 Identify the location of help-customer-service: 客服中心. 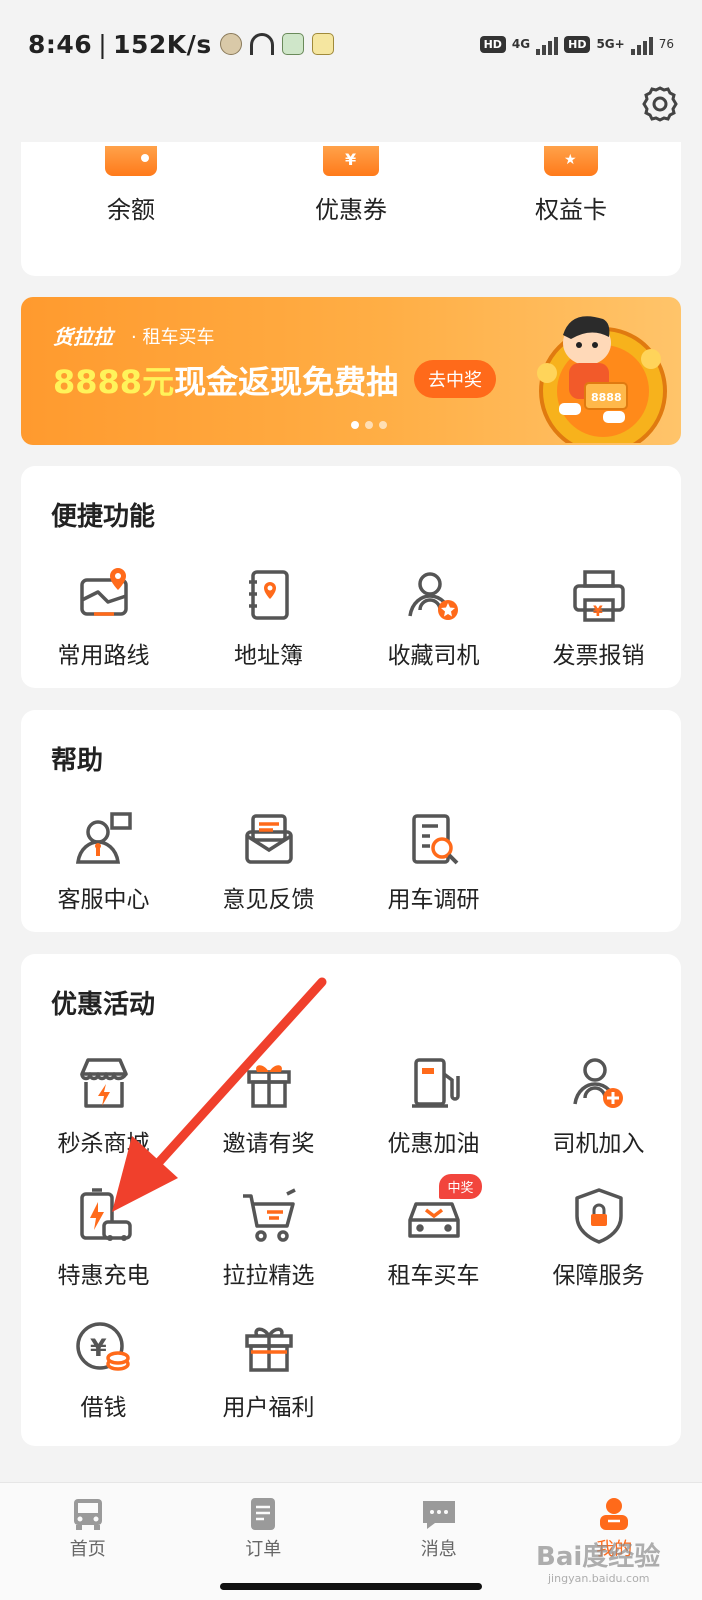
(103, 876).